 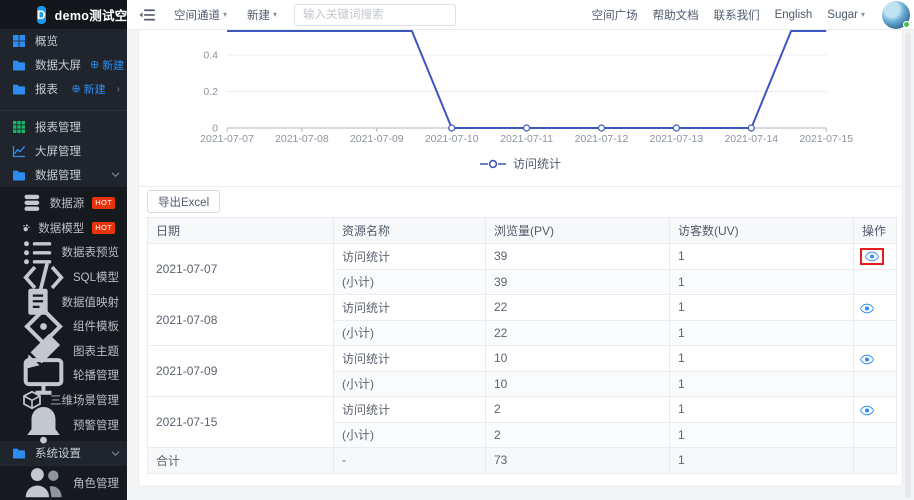 I want to click on sidebar-item-alert-mgmt: 预警管理, so click(x=63, y=425).